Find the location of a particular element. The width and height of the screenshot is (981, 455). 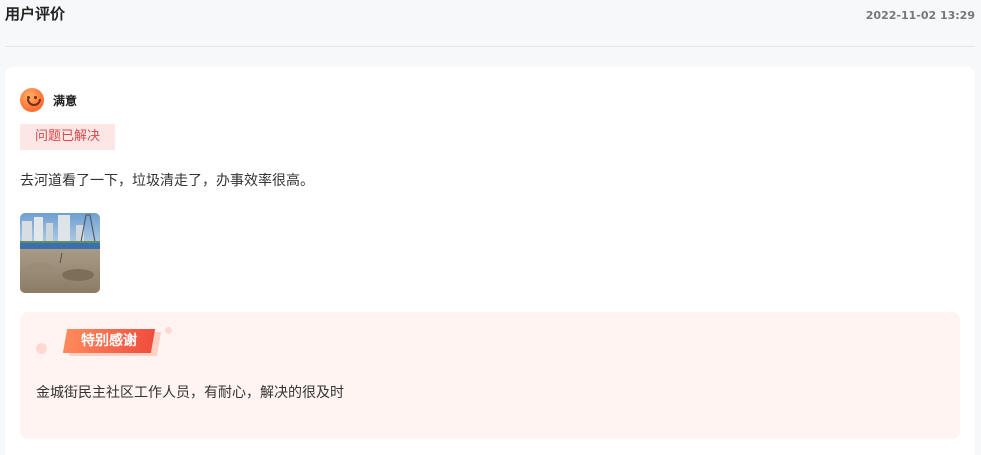

review-photo-thumbnail is located at coordinates (60, 253).